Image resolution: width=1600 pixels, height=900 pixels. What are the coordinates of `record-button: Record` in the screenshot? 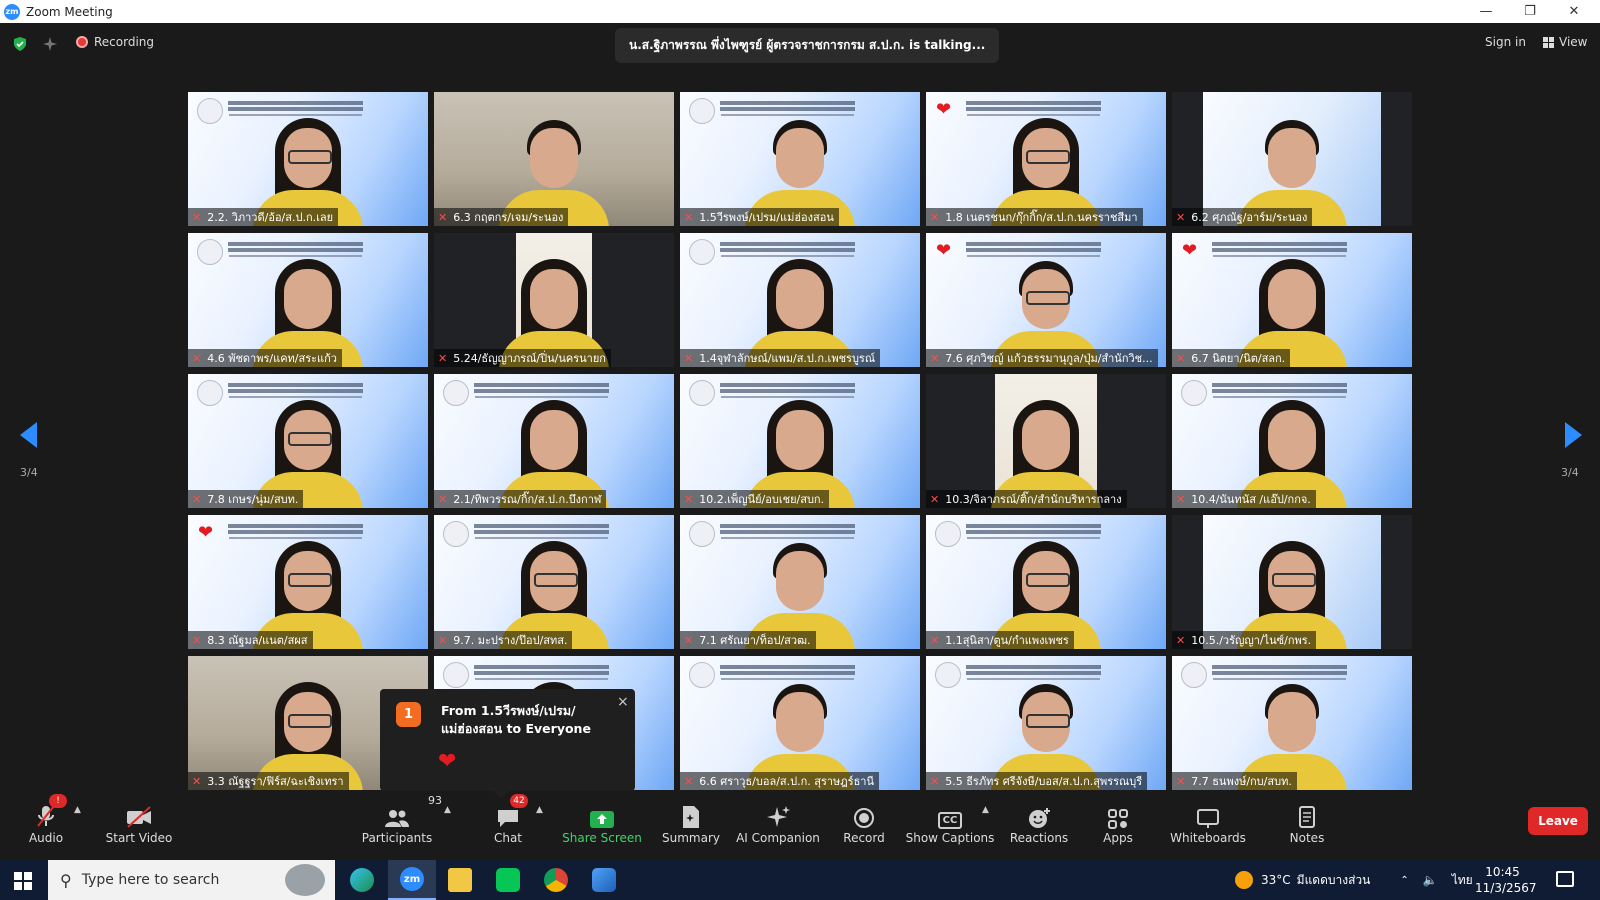 It's located at (864, 828).